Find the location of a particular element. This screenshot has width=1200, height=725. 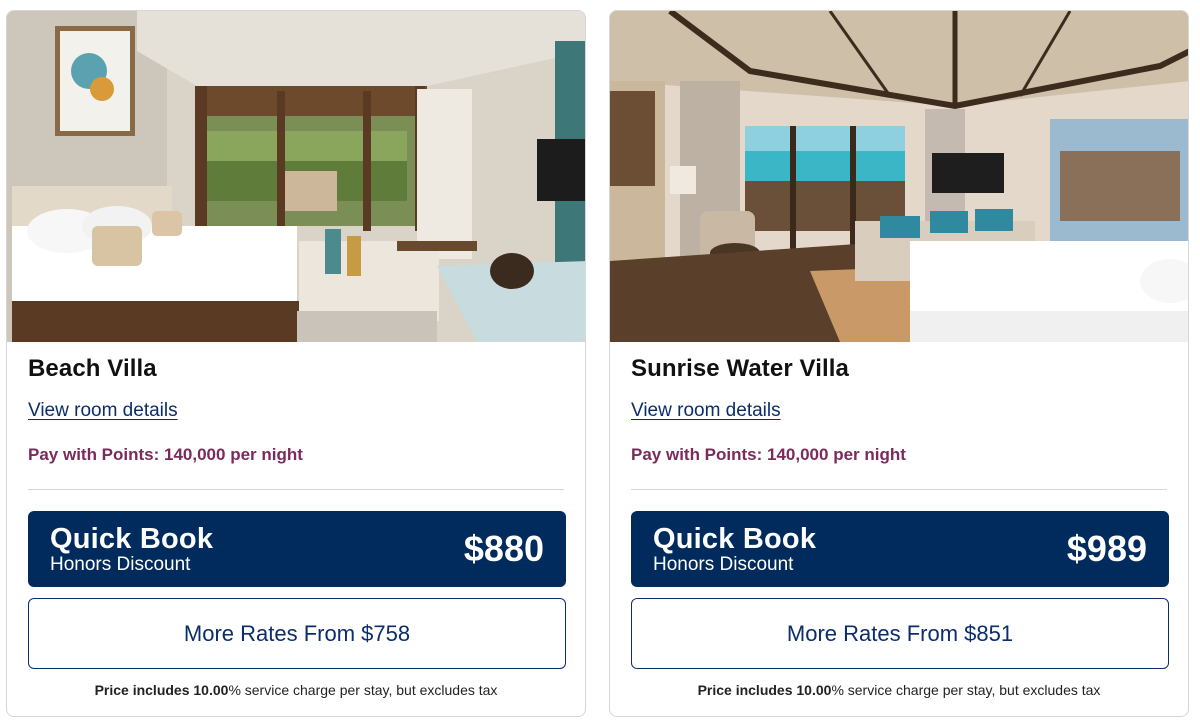

more-rates-button: More Rates From $758 is located at coordinates (297, 633).